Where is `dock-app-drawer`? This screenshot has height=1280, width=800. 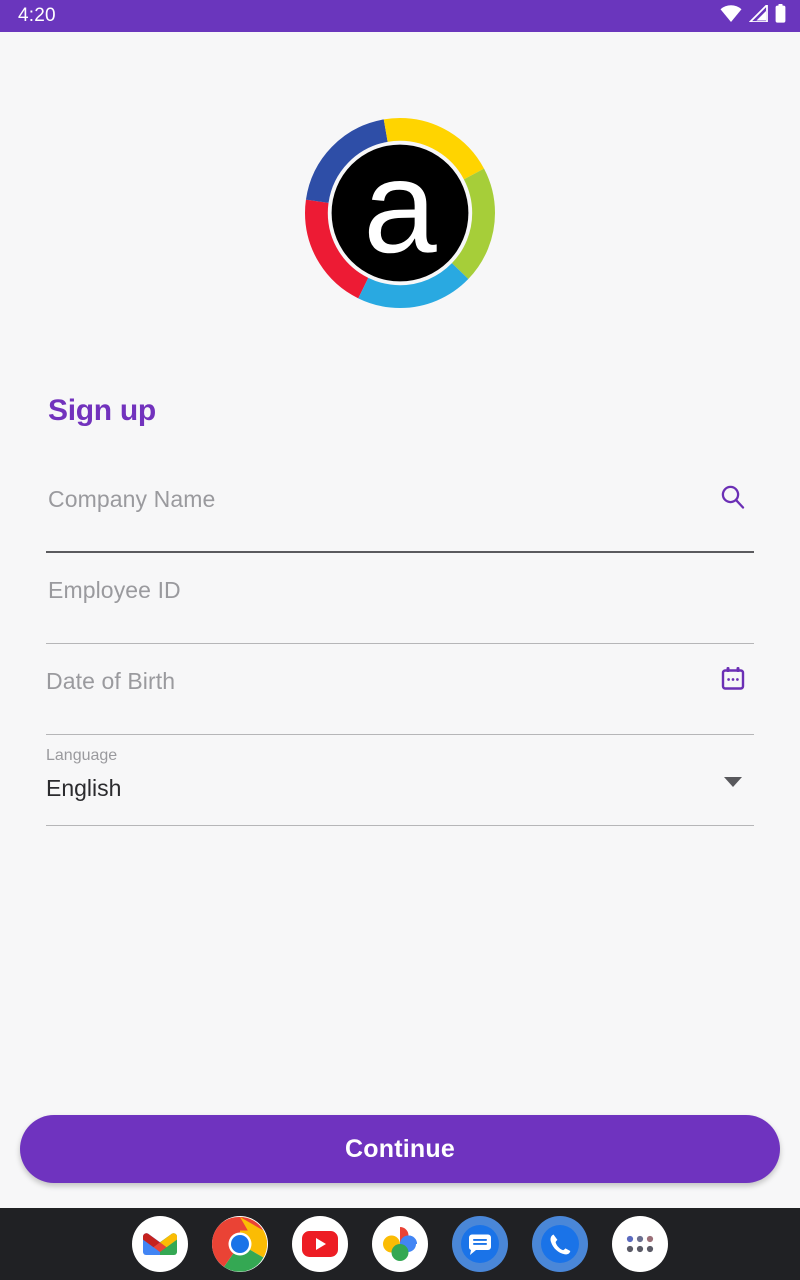 dock-app-drawer is located at coordinates (640, 1244).